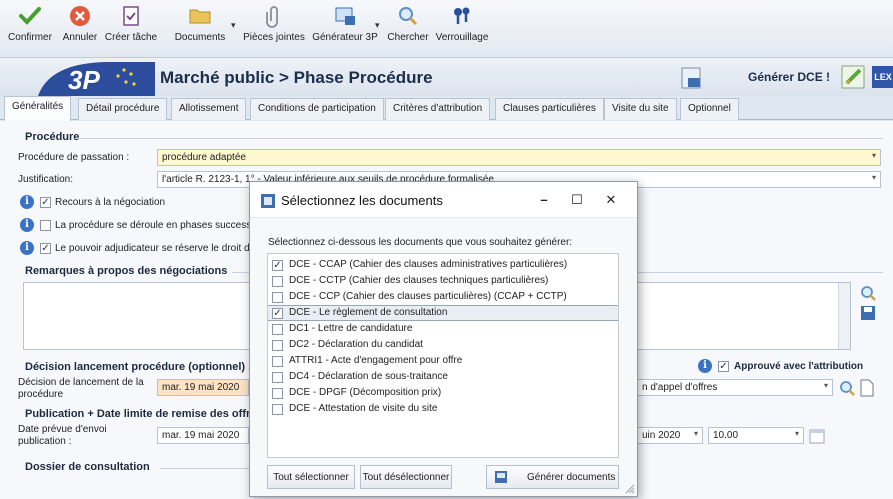  Describe the element at coordinates (406, 477) in the screenshot. I see `deselect-all-button: Tout désélectionner` at that location.